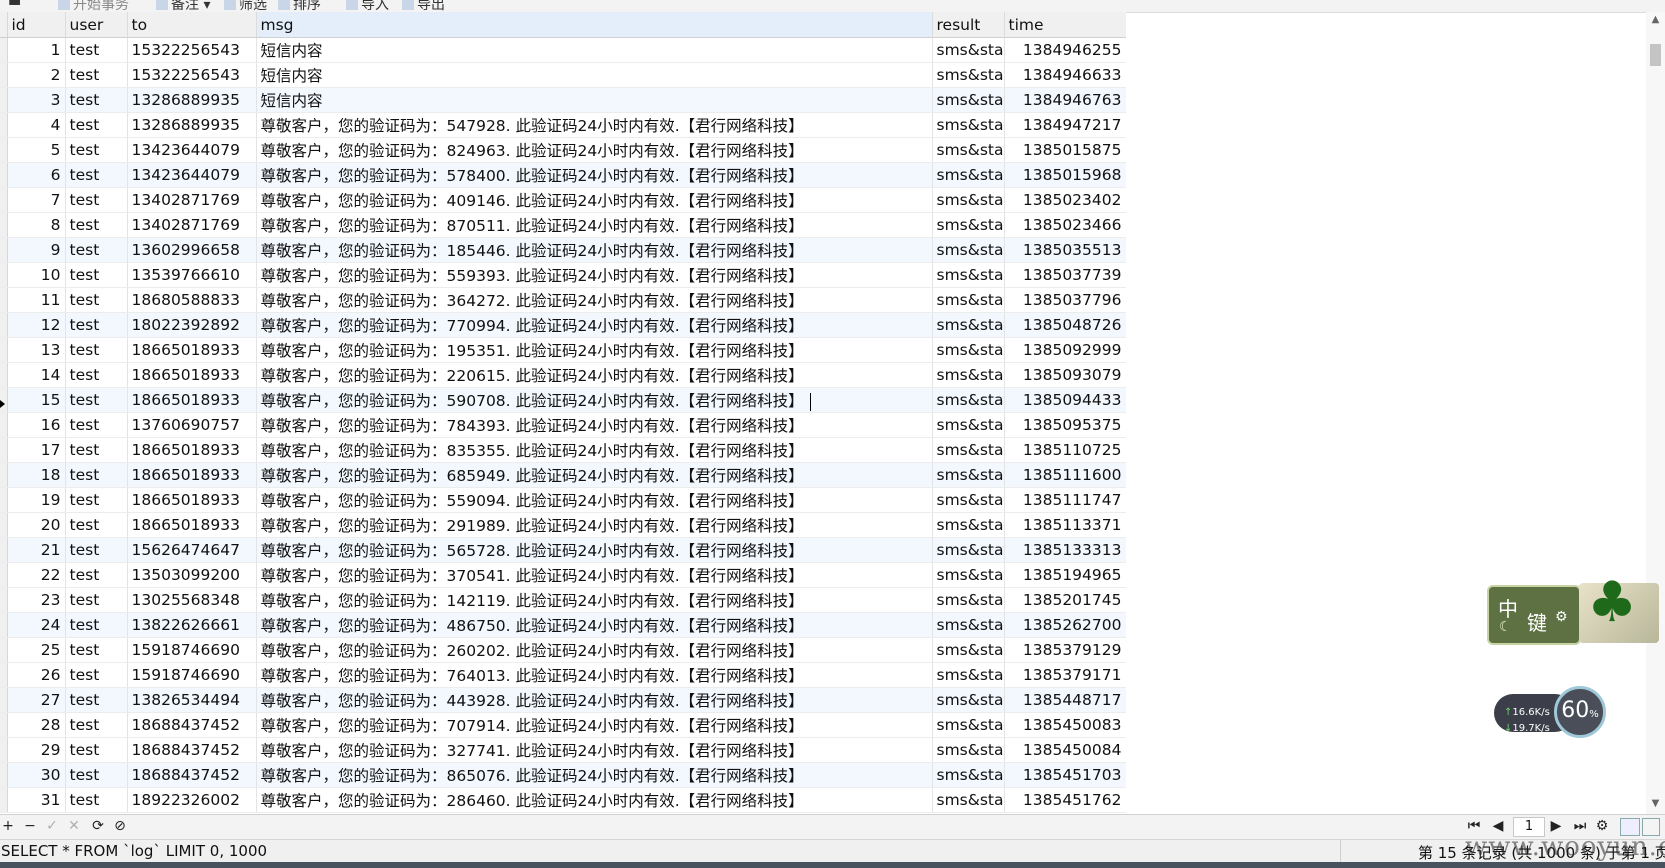 The height and width of the screenshot is (868, 1665). What do you see at coordinates (192, 300) in the screenshot?
I see `cell-to: 18680588833` at bounding box center [192, 300].